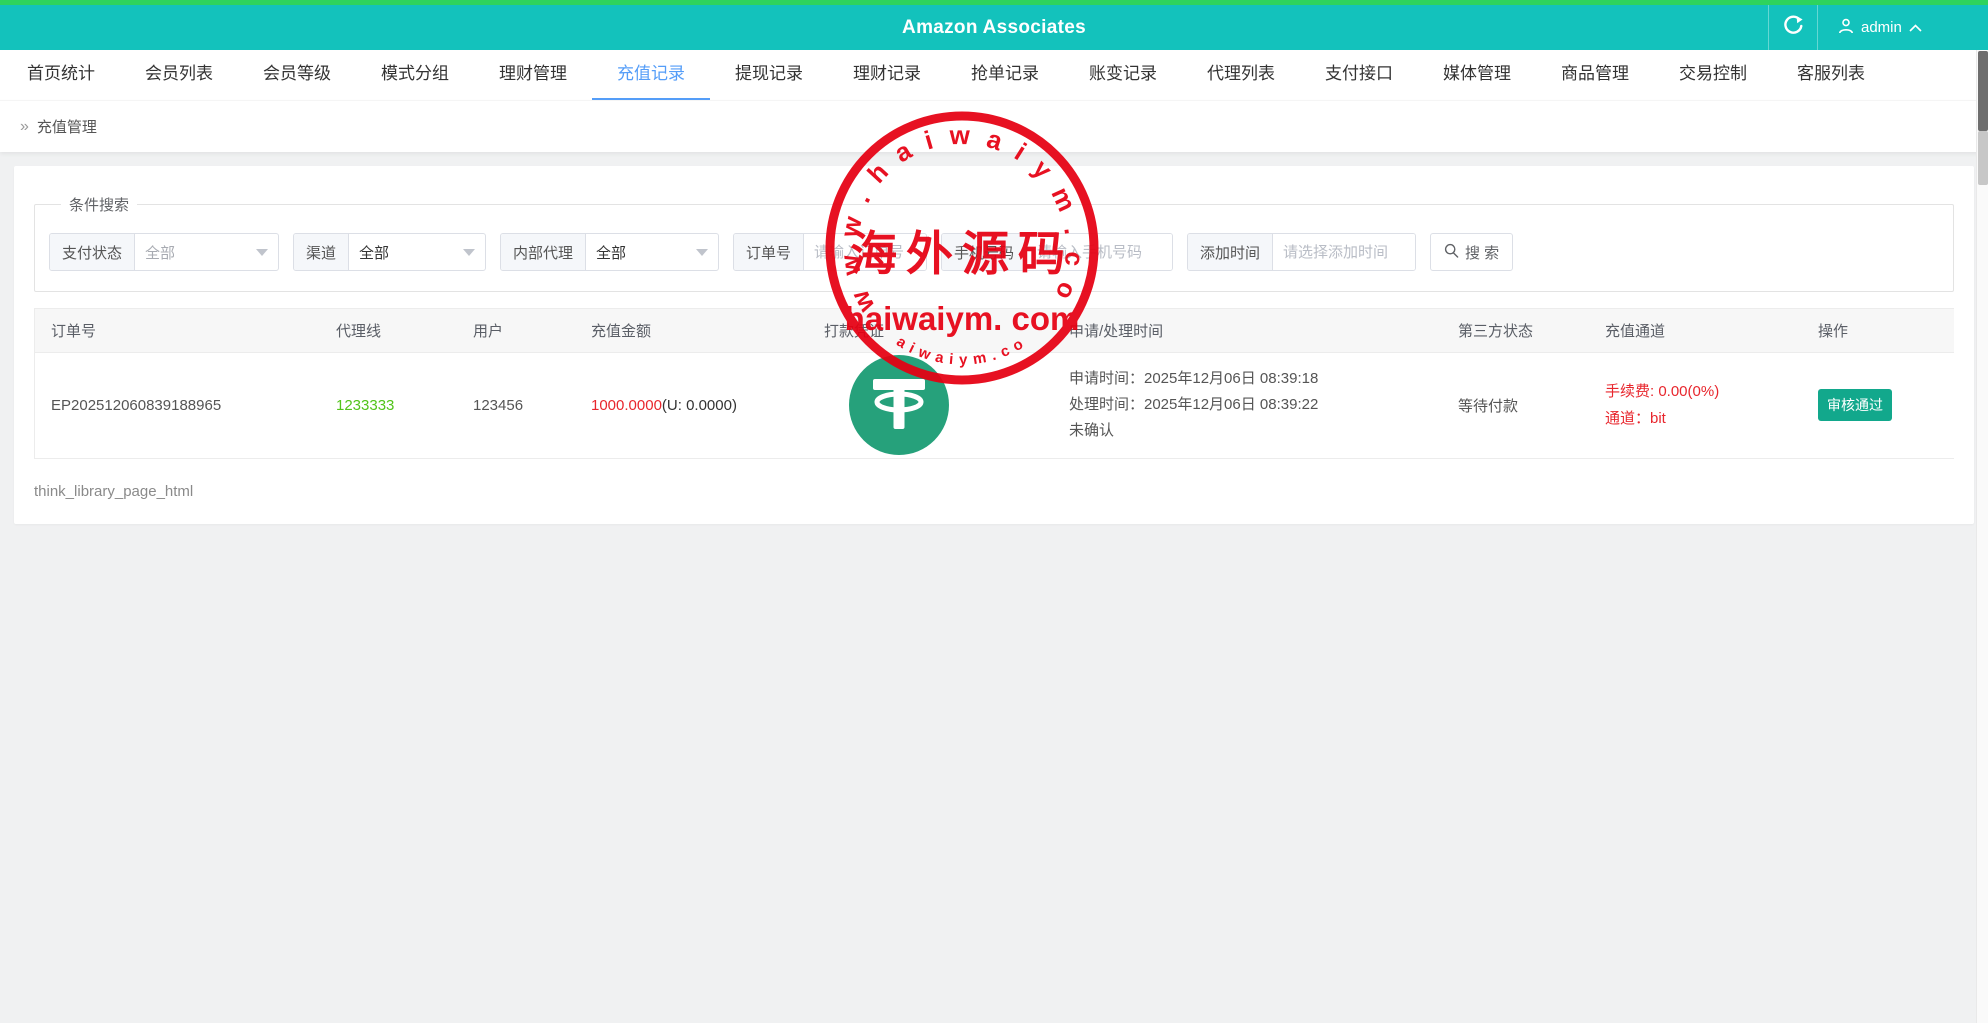  I want to click on search-button-label: 搜 索, so click(1482, 253).